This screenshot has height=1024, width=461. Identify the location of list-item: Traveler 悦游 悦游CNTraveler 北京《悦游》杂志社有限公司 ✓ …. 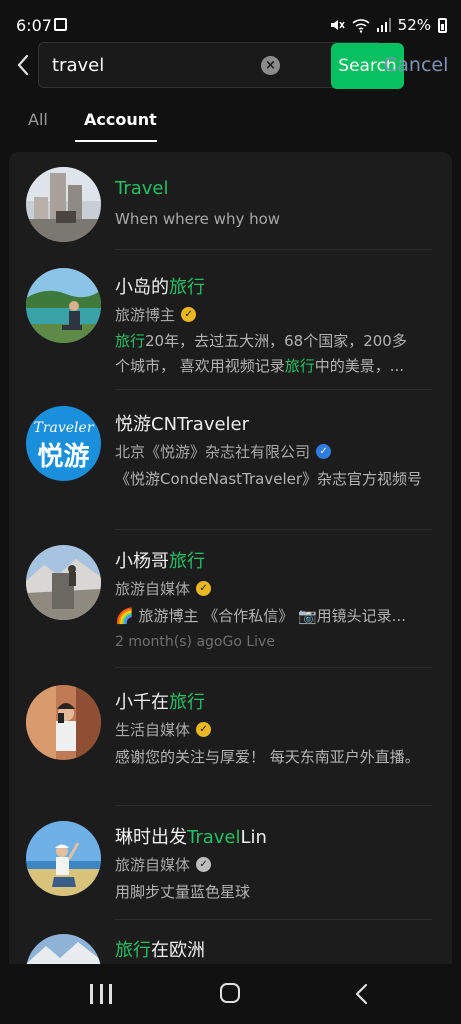
(230, 460).